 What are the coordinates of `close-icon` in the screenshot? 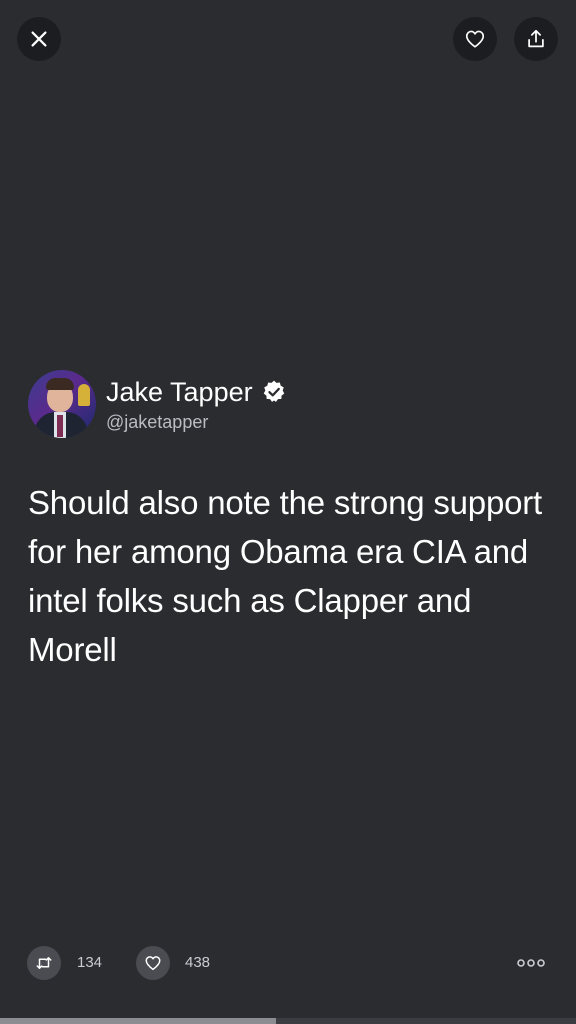 It's located at (39, 39).